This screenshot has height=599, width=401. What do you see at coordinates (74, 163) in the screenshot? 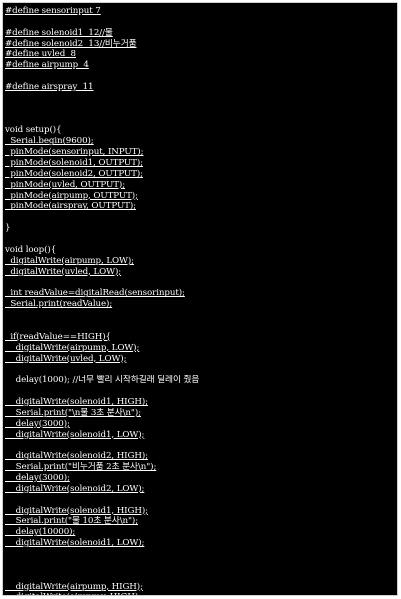
I see `code-line: pinMode(solenoid1, OUTPUT);` at bounding box center [74, 163].